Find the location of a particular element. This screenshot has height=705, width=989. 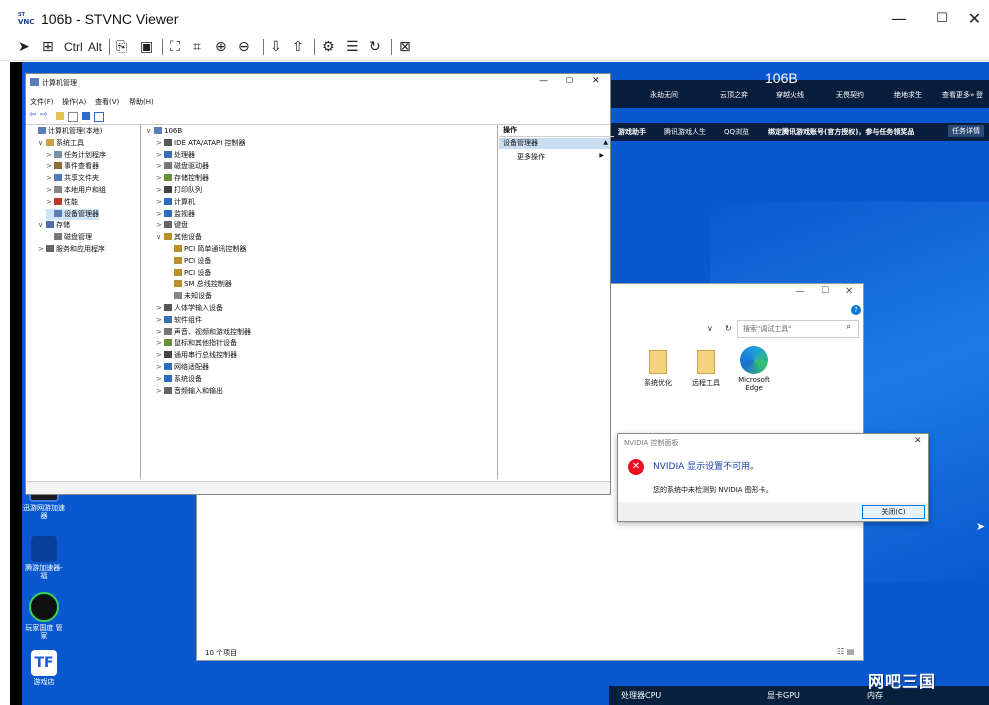

tree-item: > 服务和应用程序 is located at coordinates (71, 249).